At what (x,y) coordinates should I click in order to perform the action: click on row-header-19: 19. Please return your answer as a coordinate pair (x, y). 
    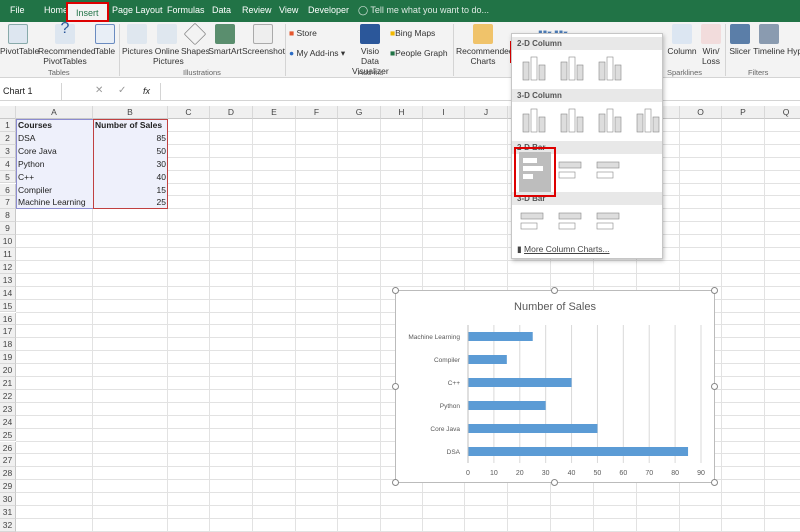
    Looking at the image, I should click on (8, 358).